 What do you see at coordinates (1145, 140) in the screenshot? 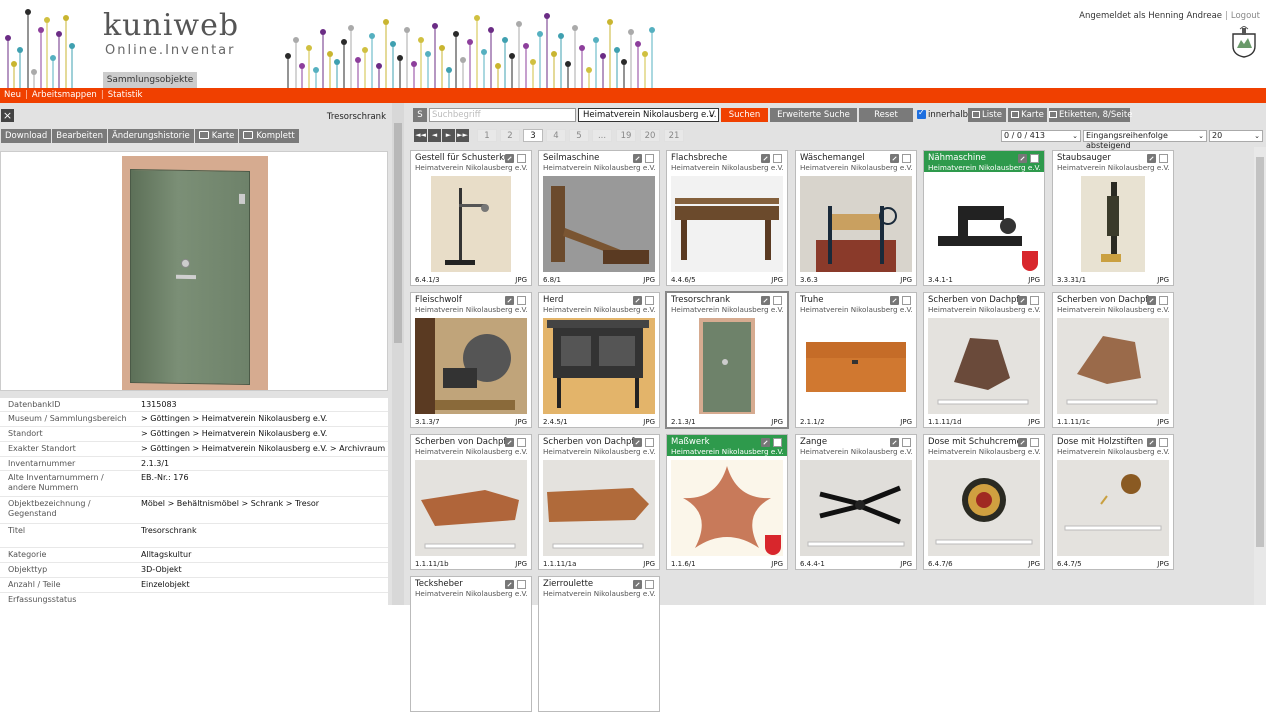
I see `sort-select: Eingangsreihenfolge absteigend ⌄` at bounding box center [1145, 140].